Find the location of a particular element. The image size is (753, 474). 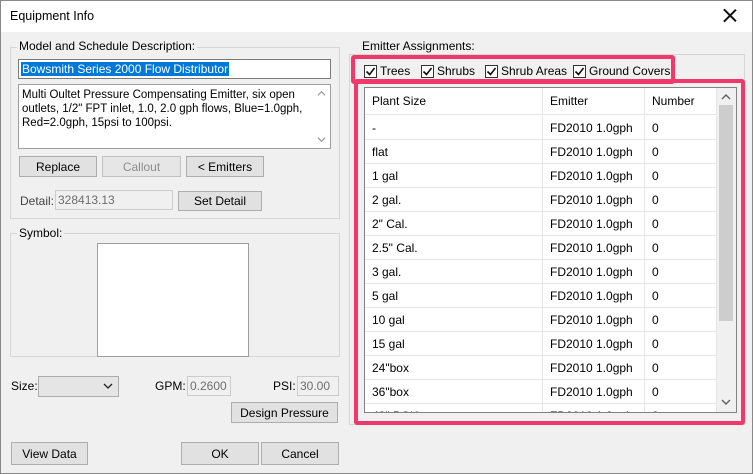

table-row: 15 gal FD2010 1.0gph 0 is located at coordinates (541, 344).